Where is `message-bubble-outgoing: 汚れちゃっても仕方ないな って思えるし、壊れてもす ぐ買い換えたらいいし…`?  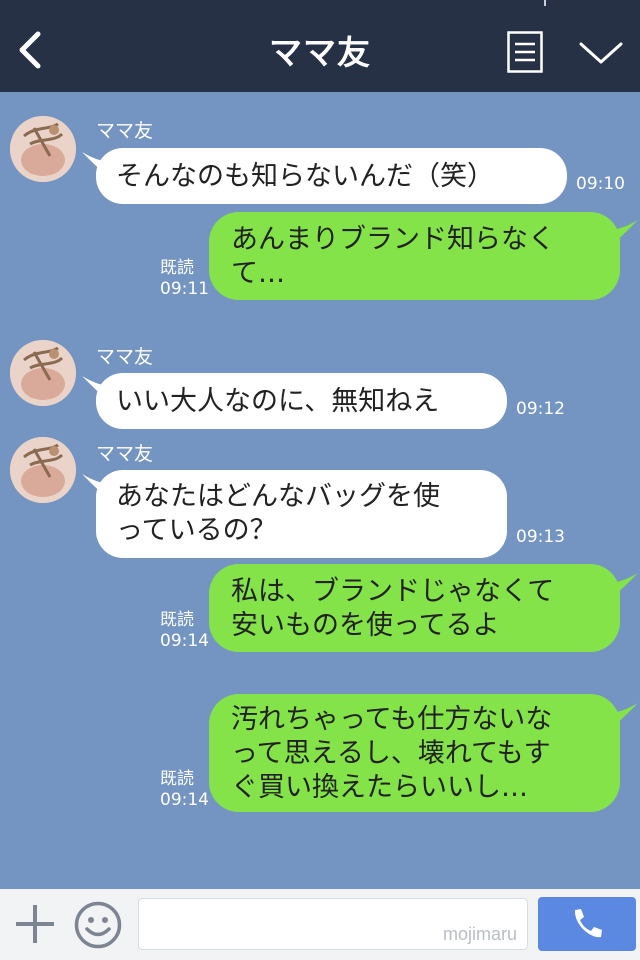 message-bubble-outgoing: 汚れちゃっても仕方ないな って思えるし、壊れてもす ぐ買い換えたらいいし… is located at coordinates (414, 753).